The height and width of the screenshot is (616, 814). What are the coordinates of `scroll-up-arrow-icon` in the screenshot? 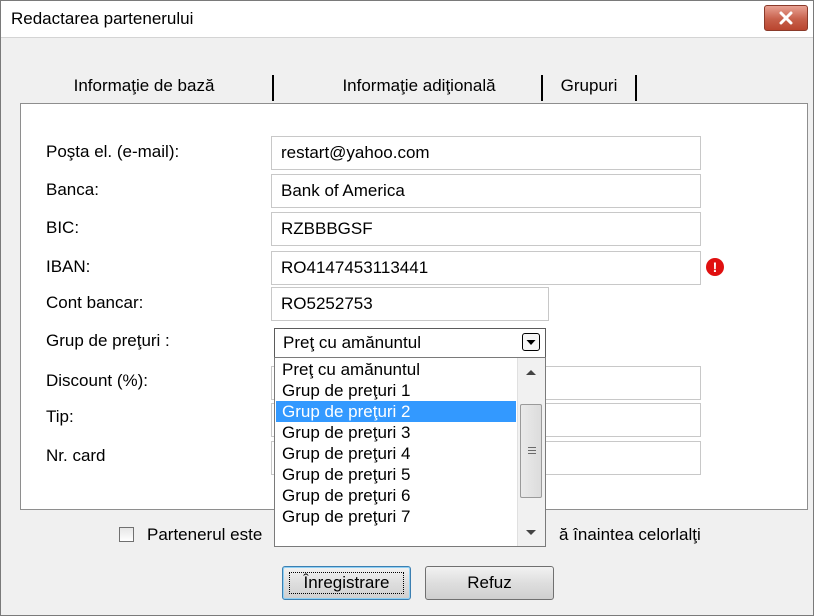 It's located at (531, 372).